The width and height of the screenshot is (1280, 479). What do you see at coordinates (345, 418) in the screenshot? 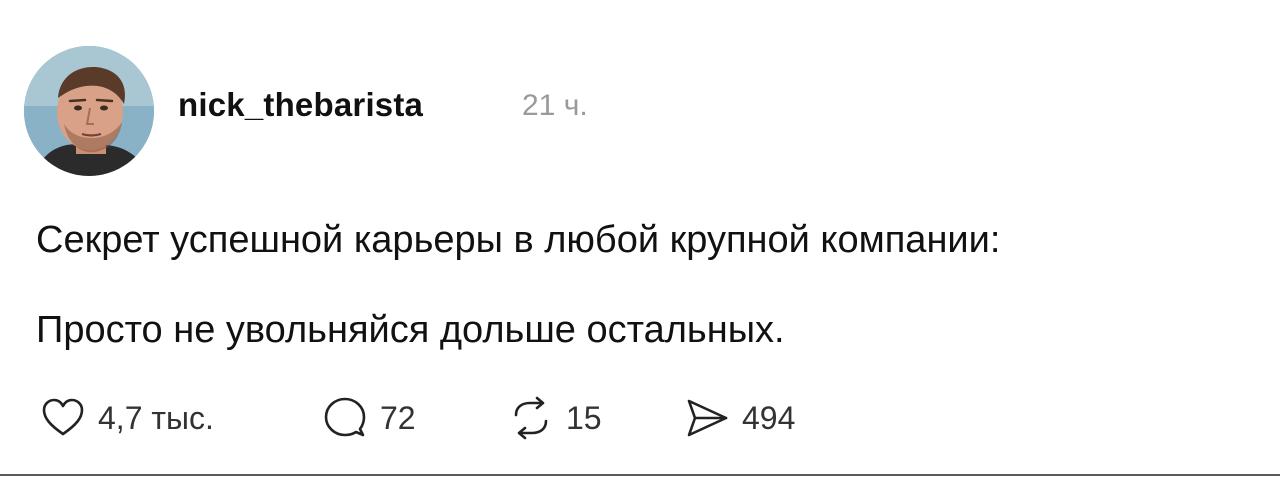
I see `speech-bubble-icon` at bounding box center [345, 418].